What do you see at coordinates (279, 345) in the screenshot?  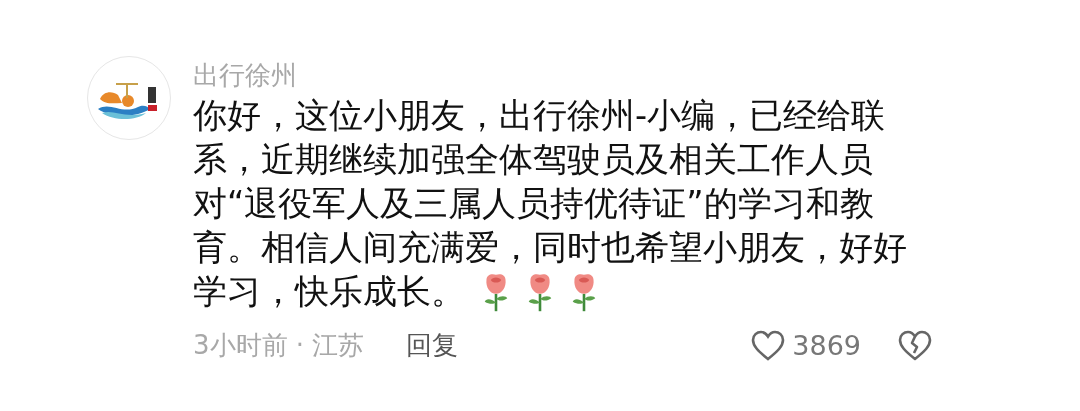 I see `timestamp: 3小时前 · 江苏` at bounding box center [279, 345].